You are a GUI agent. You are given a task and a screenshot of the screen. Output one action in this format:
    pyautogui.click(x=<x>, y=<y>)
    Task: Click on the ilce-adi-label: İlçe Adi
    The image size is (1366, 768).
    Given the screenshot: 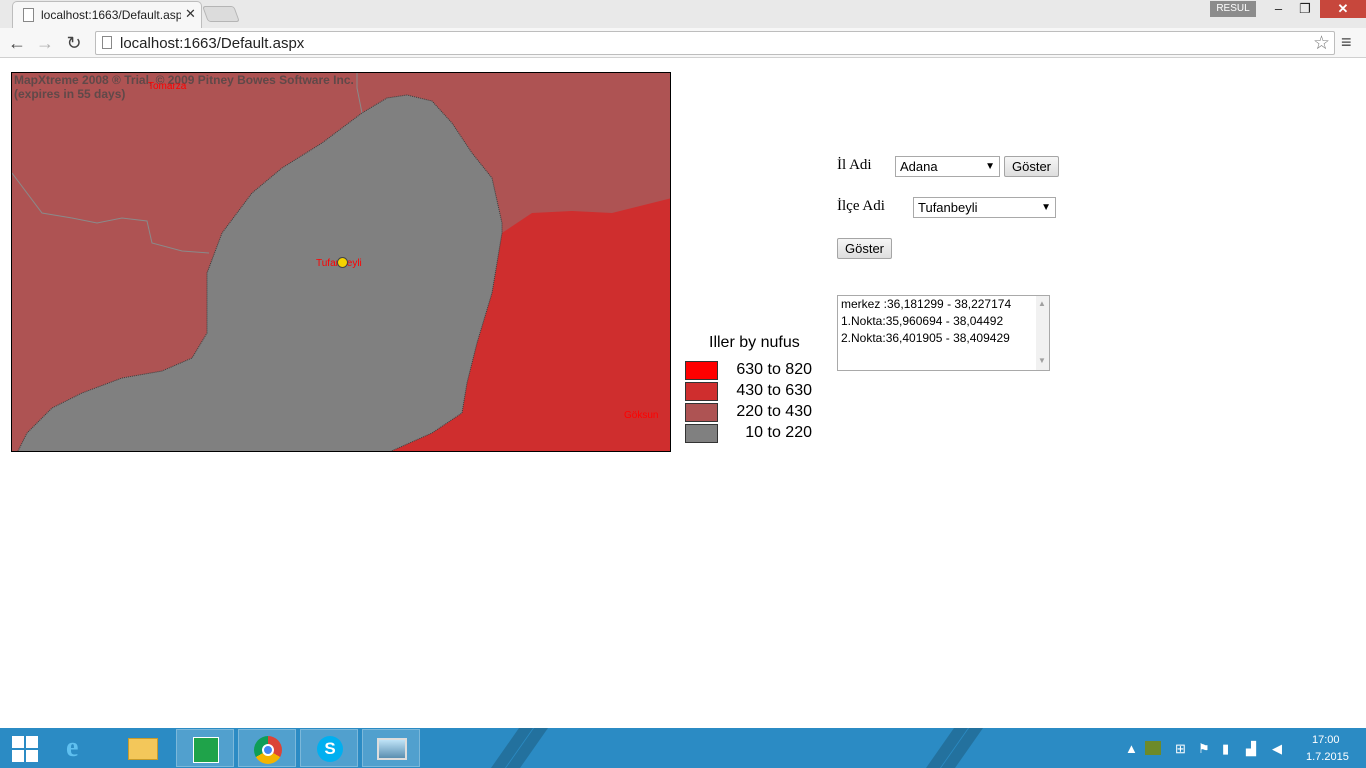 What is the action you would take?
    pyautogui.click(x=861, y=206)
    